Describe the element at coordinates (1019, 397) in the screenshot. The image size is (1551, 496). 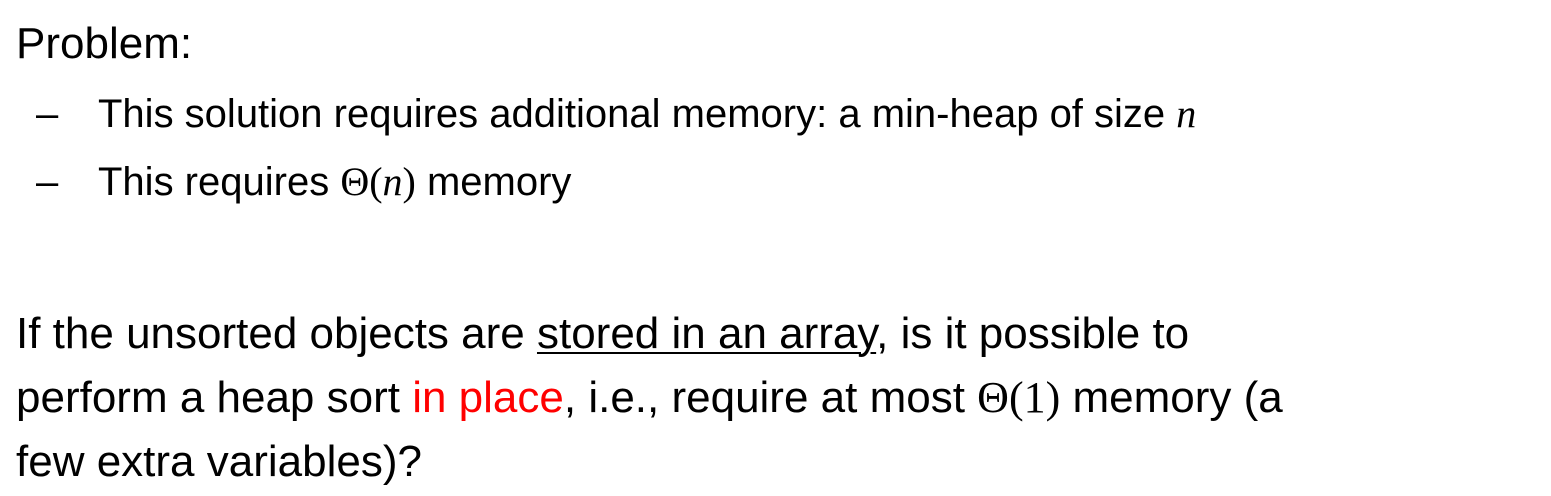
I see `math-theta-1: Θ(1)` at that location.